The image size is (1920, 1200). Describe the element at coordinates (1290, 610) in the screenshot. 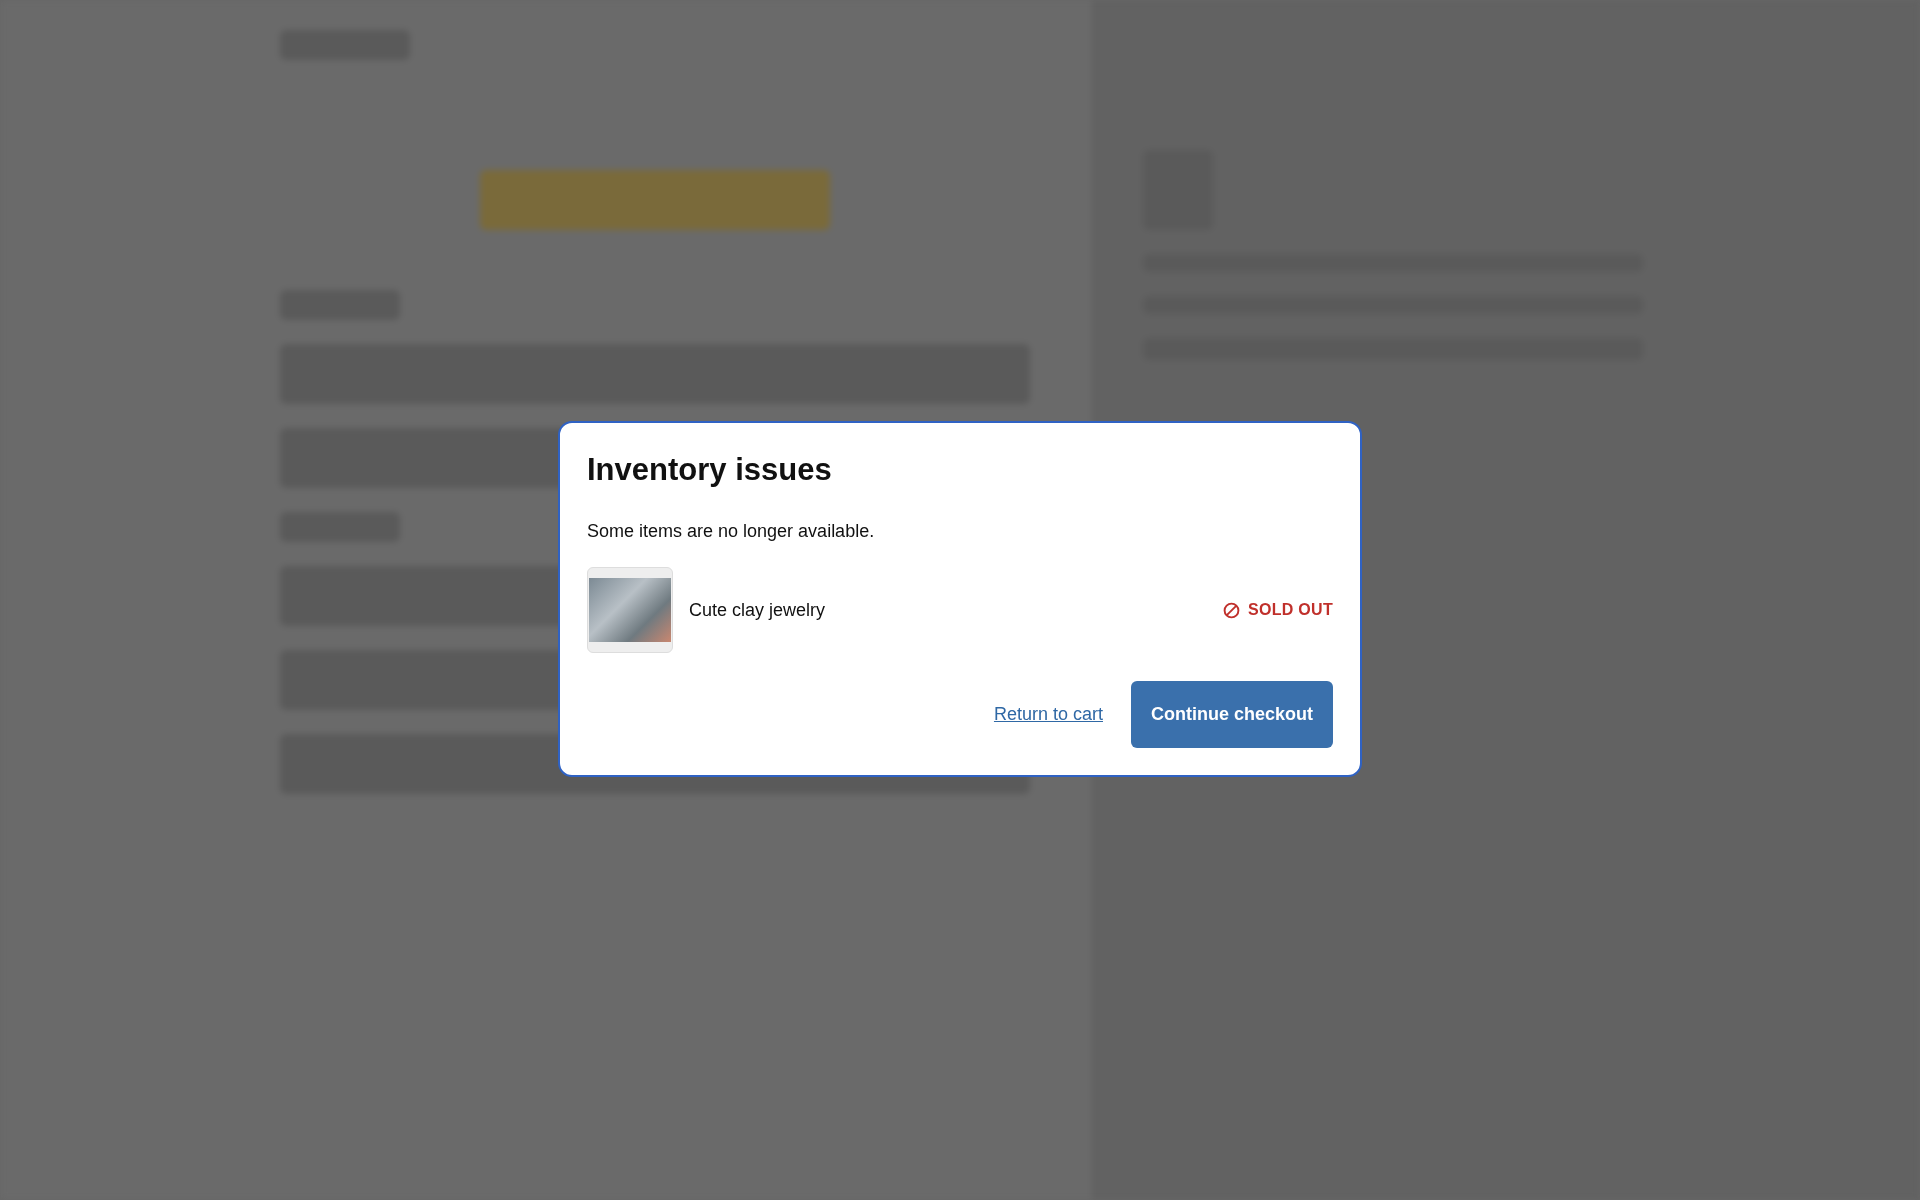

I see `stock-status: SOLD OUT` at that location.